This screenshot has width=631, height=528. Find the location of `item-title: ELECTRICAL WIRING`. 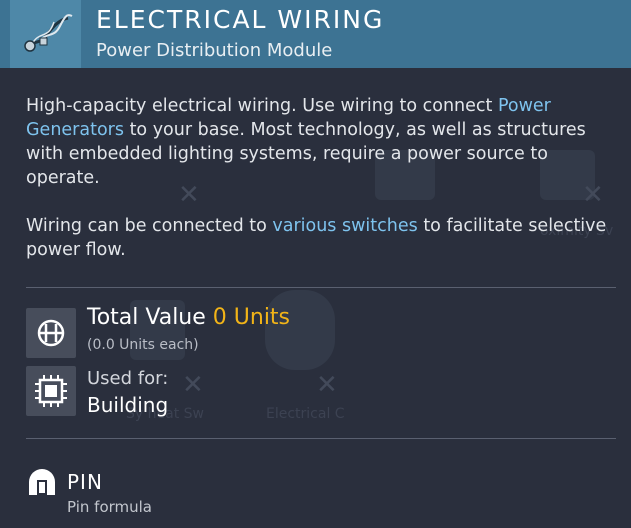

item-title: ELECTRICAL WIRING is located at coordinates (240, 19).